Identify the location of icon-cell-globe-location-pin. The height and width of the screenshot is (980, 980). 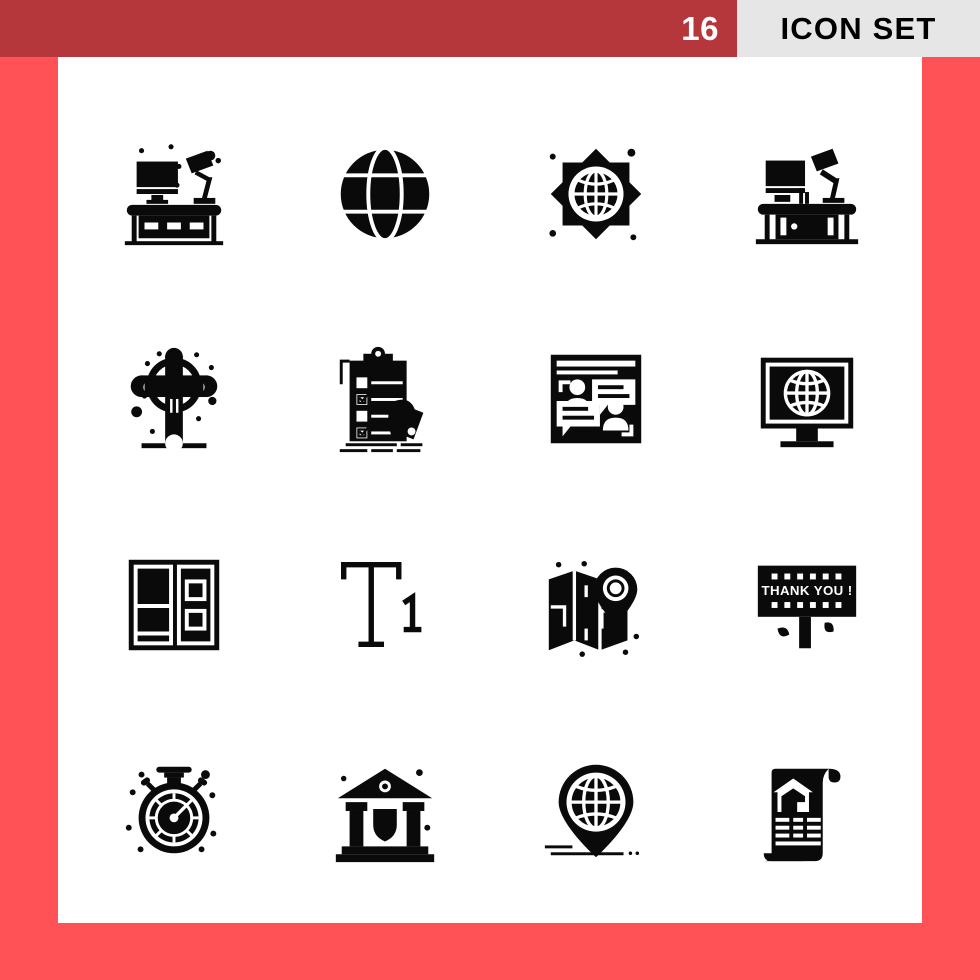
(595, 811).